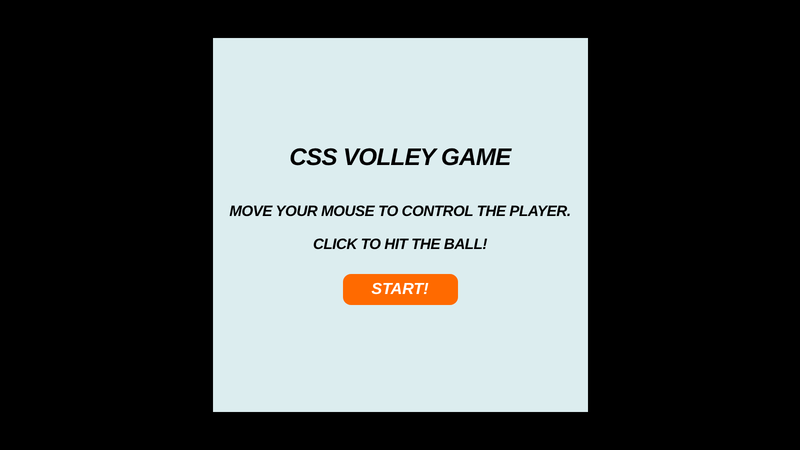 The height and width of the screenshot is (450, 800). What do you see at coordinates (400, 158) in the screenshot?
I see `game-title: CSS VOLLEY GAME` at bounding box center [400, 158].